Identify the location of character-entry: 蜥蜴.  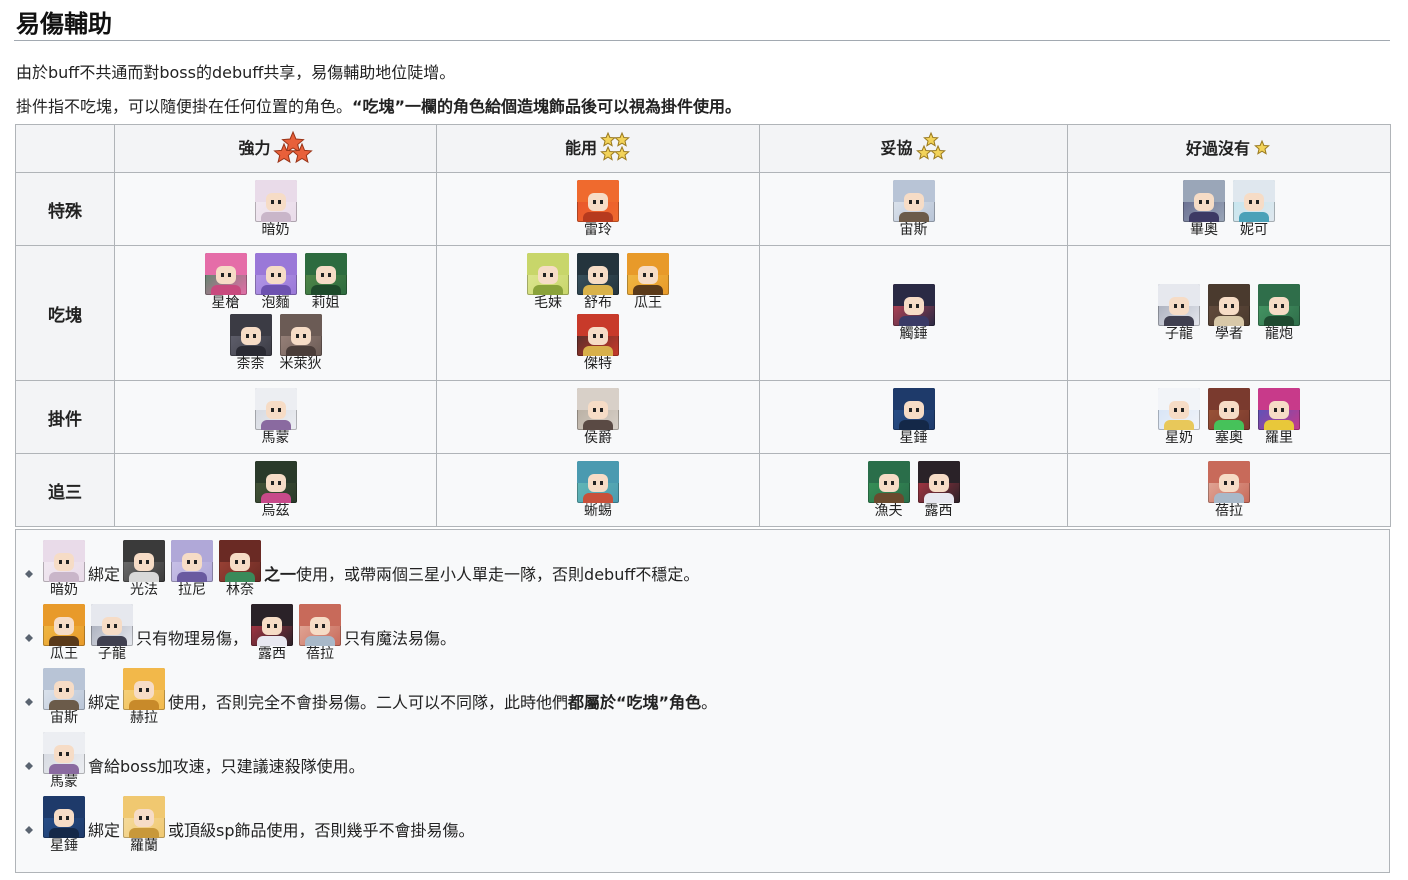
(598, 490).